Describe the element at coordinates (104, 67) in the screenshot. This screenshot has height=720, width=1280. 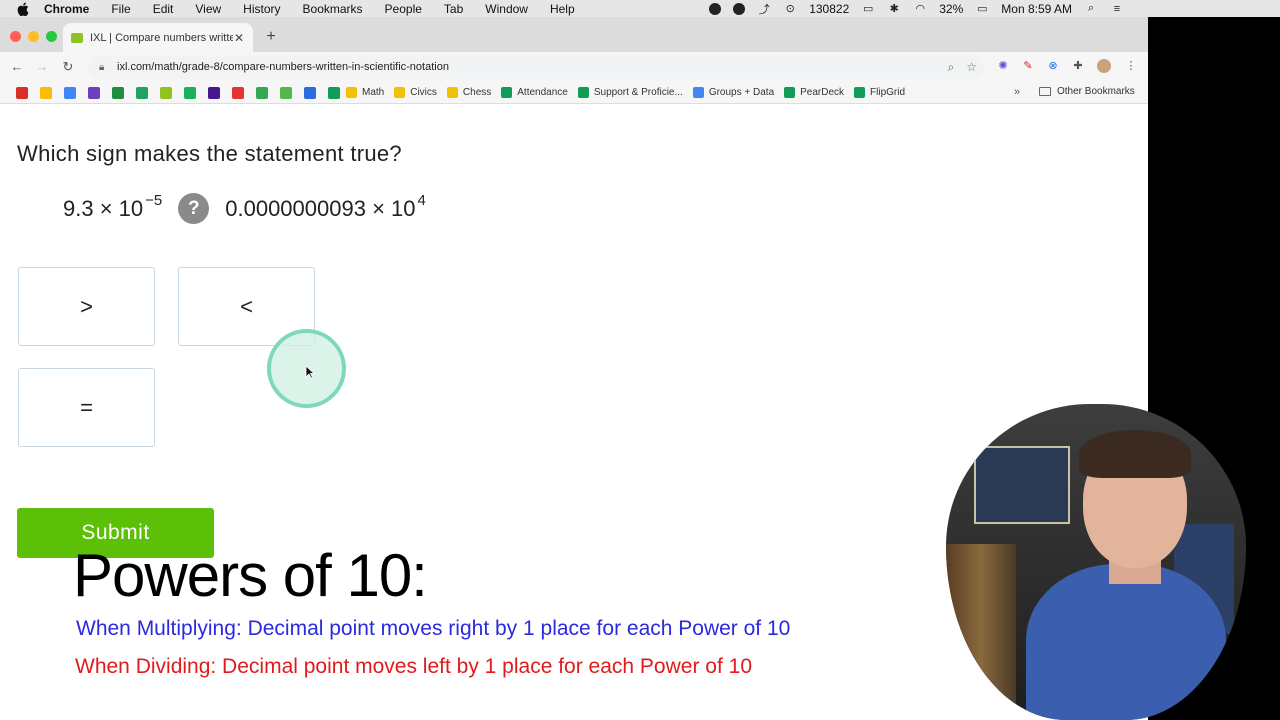
I see `lock-icon: 🔒︎` at that location.